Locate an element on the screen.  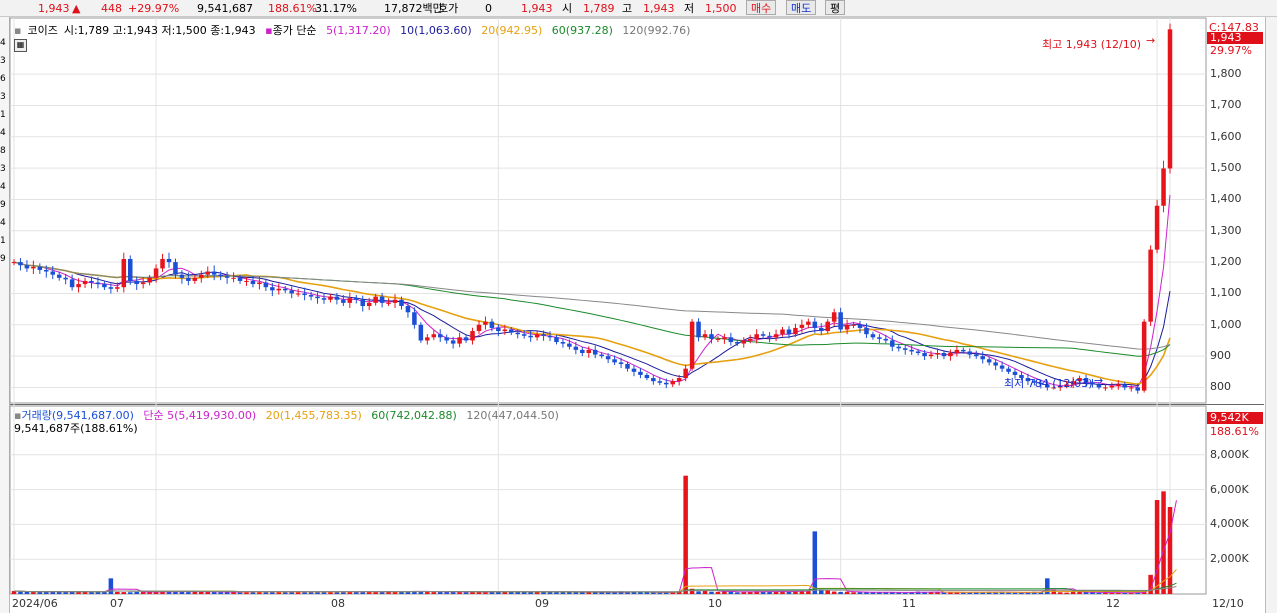
volume-tick-label: 8,000K is located at coordinates (1229, 454).